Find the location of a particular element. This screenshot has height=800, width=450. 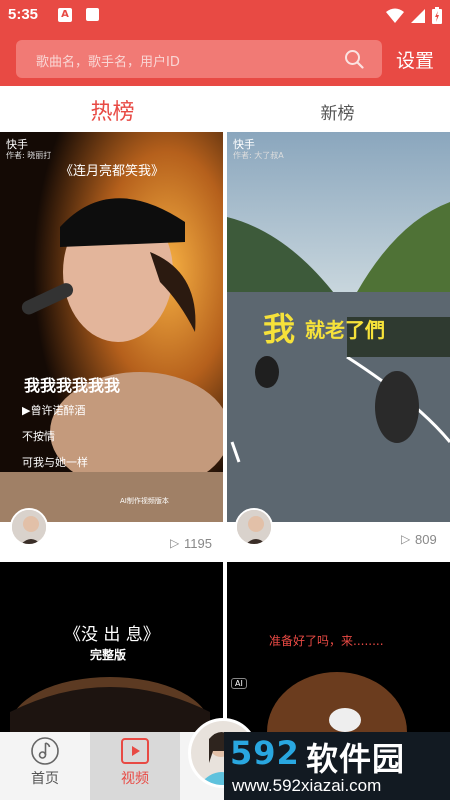

watermark-brand-text: 软件园 is located at coordinates (356, 759).